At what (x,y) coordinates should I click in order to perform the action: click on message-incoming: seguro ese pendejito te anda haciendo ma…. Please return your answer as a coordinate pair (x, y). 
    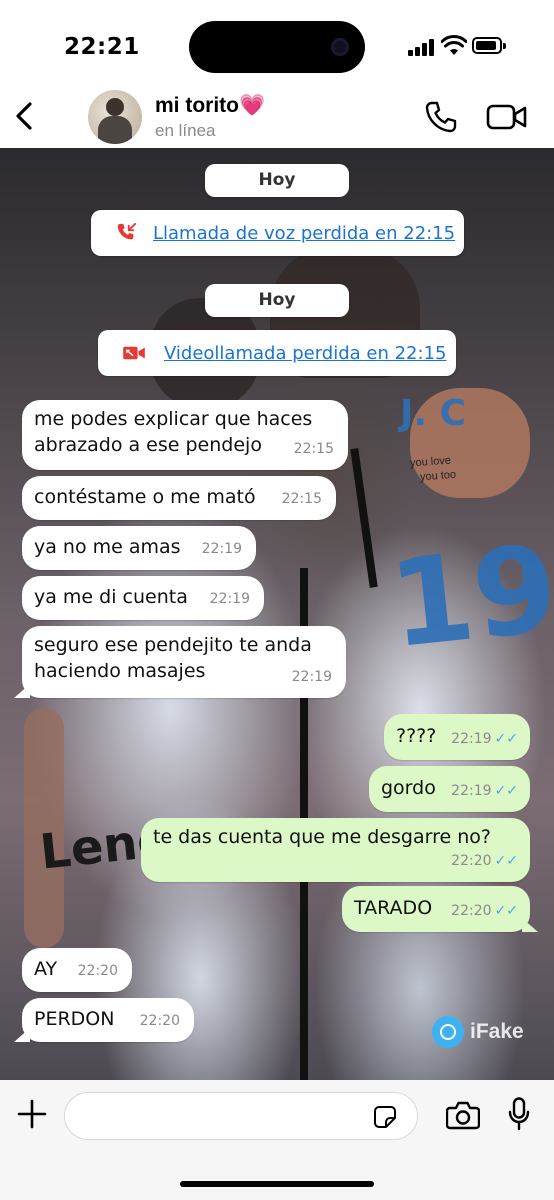
    Looking at the image, I should click on (180, 662).